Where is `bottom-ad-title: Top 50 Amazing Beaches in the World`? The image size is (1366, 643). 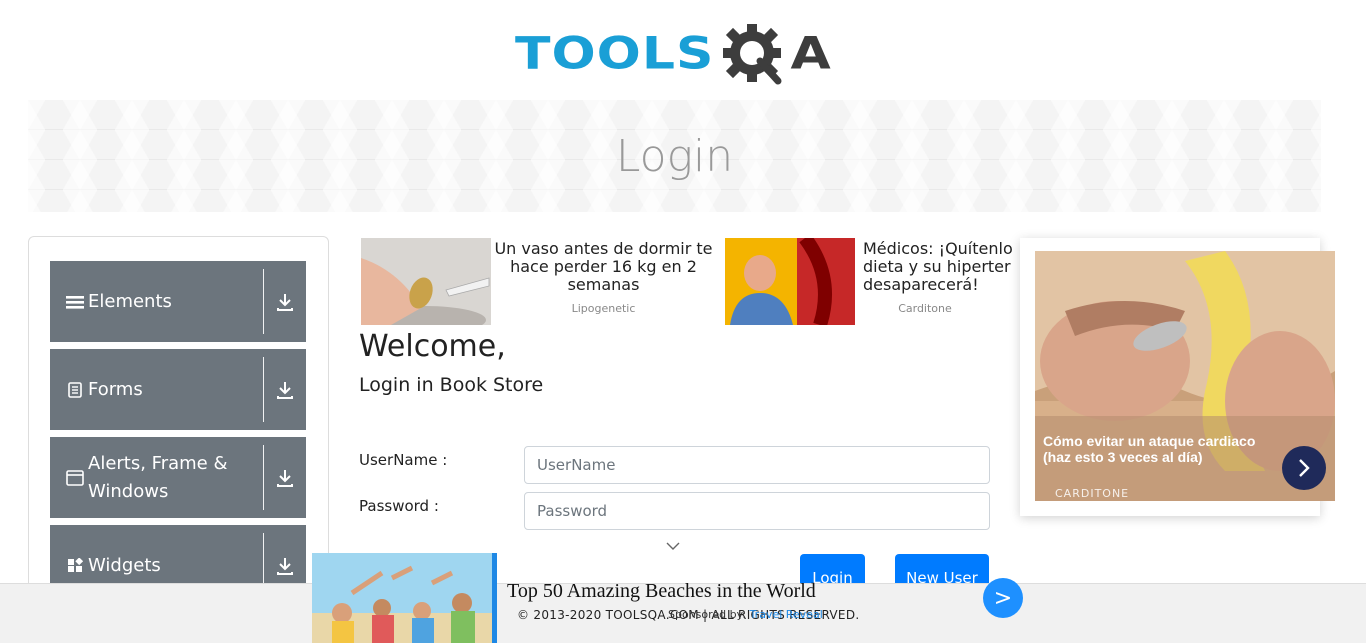 bottom-ad-title: Top 50 Amazing Beaches in the World is located at coordinates (661, 591).